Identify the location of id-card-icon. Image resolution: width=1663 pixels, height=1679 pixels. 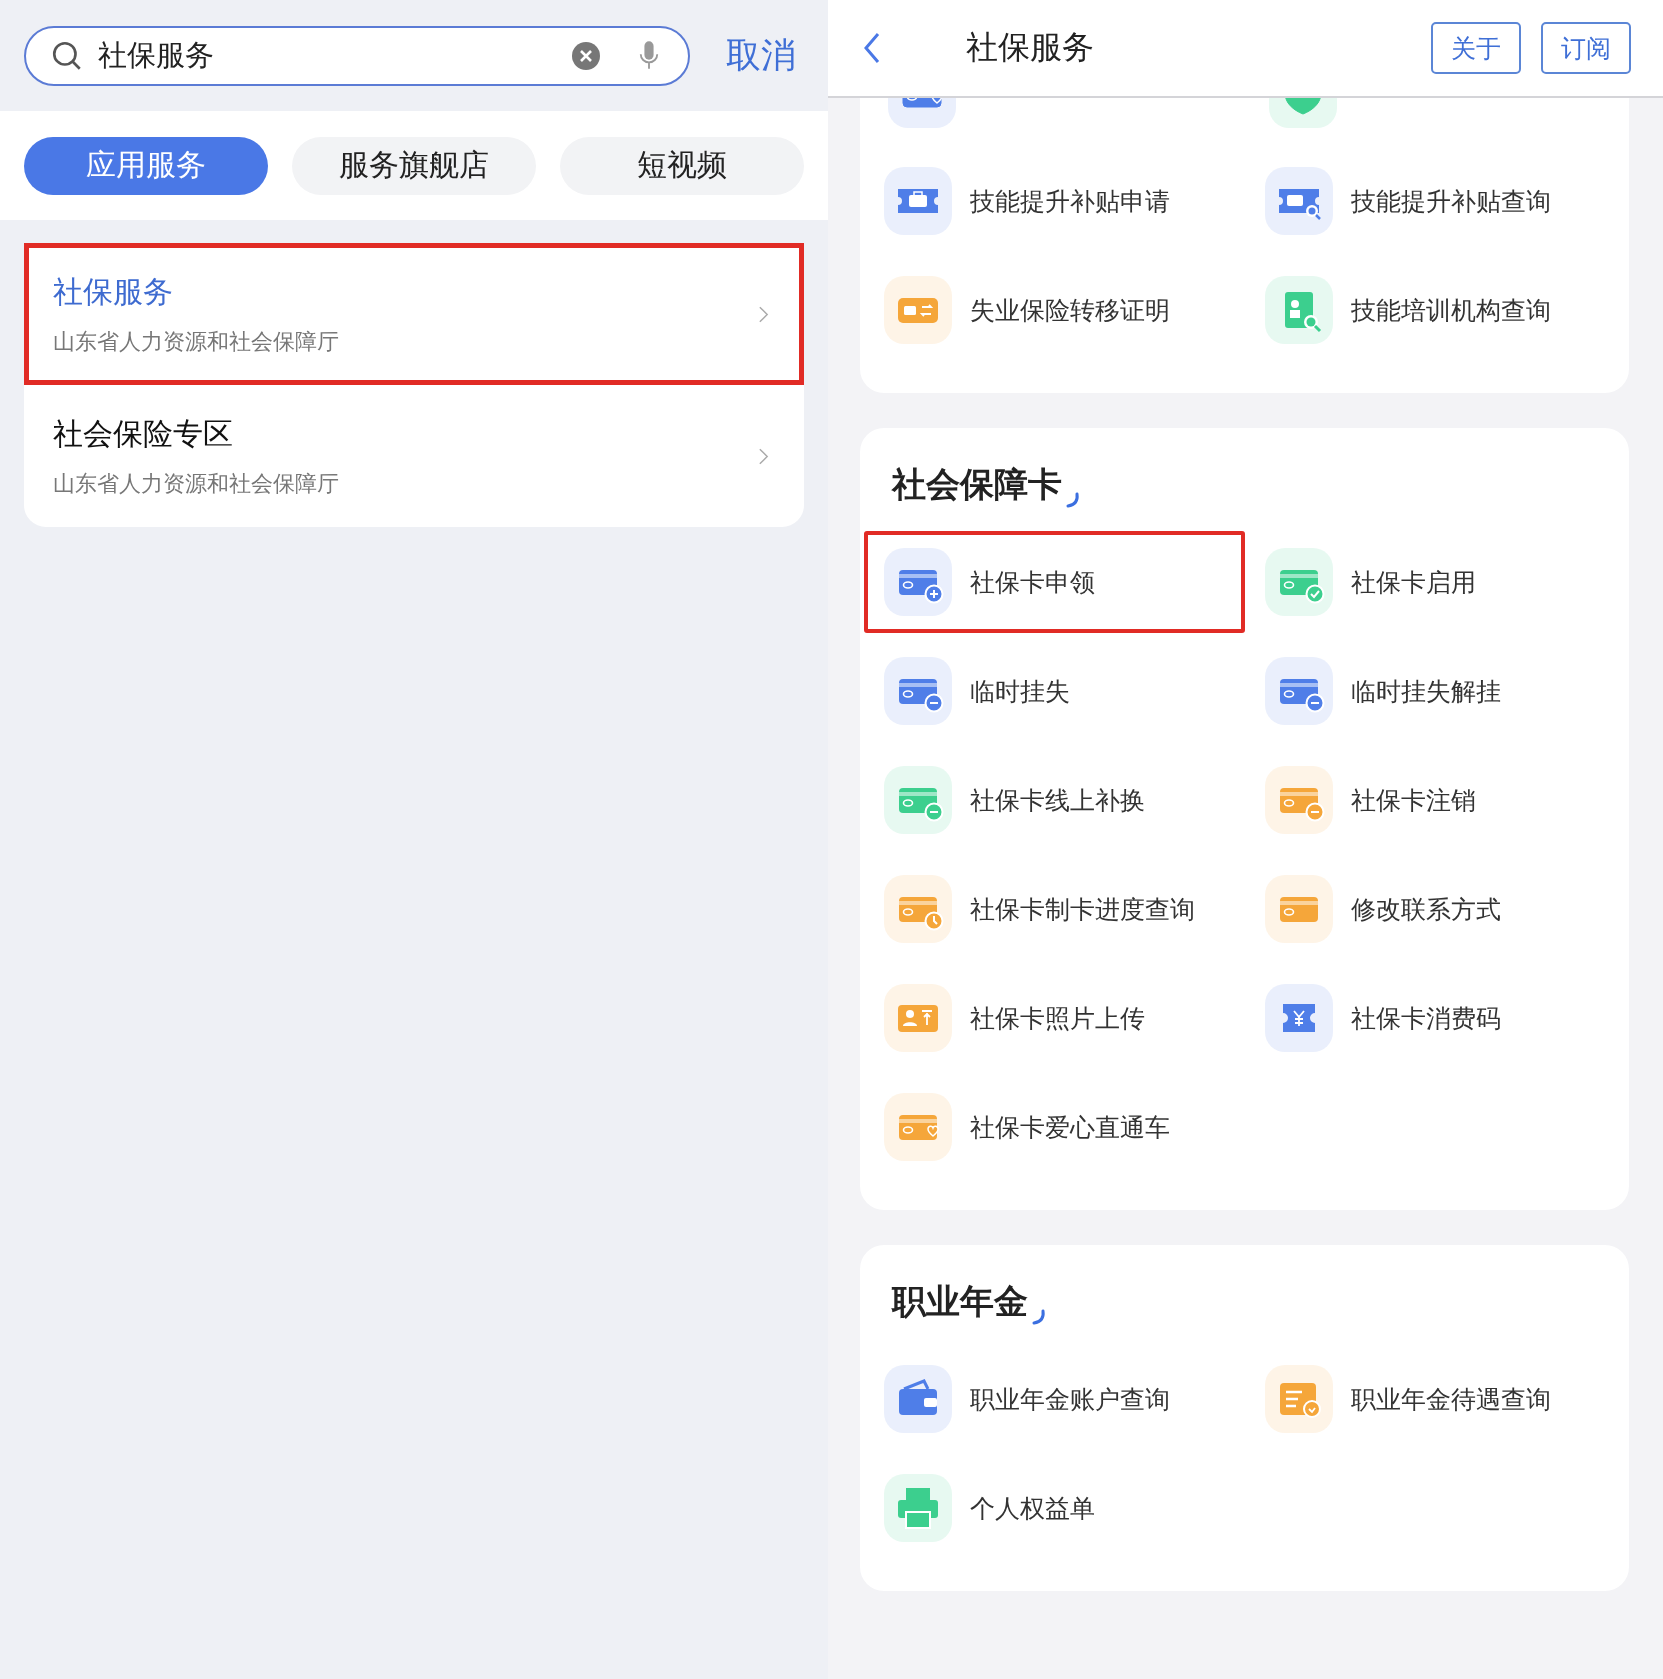
(918, 1018).